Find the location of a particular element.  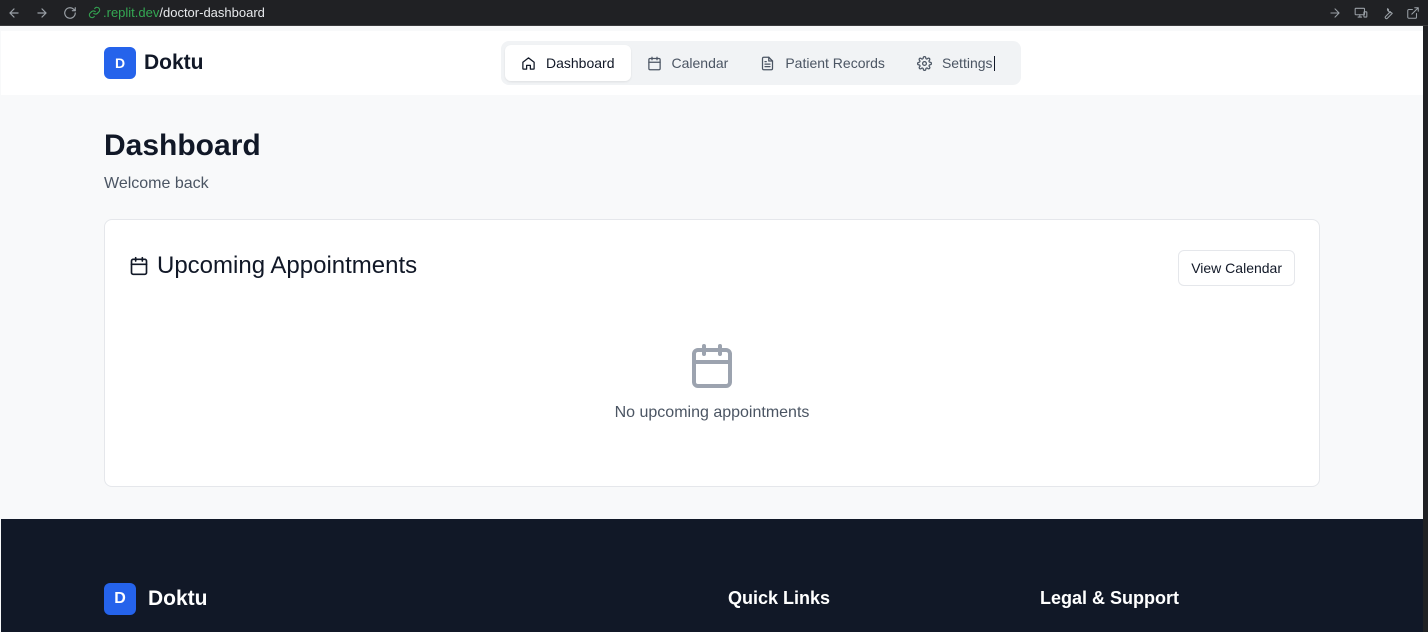

url-host: .replit.dev is located at coordinates (131, 12).